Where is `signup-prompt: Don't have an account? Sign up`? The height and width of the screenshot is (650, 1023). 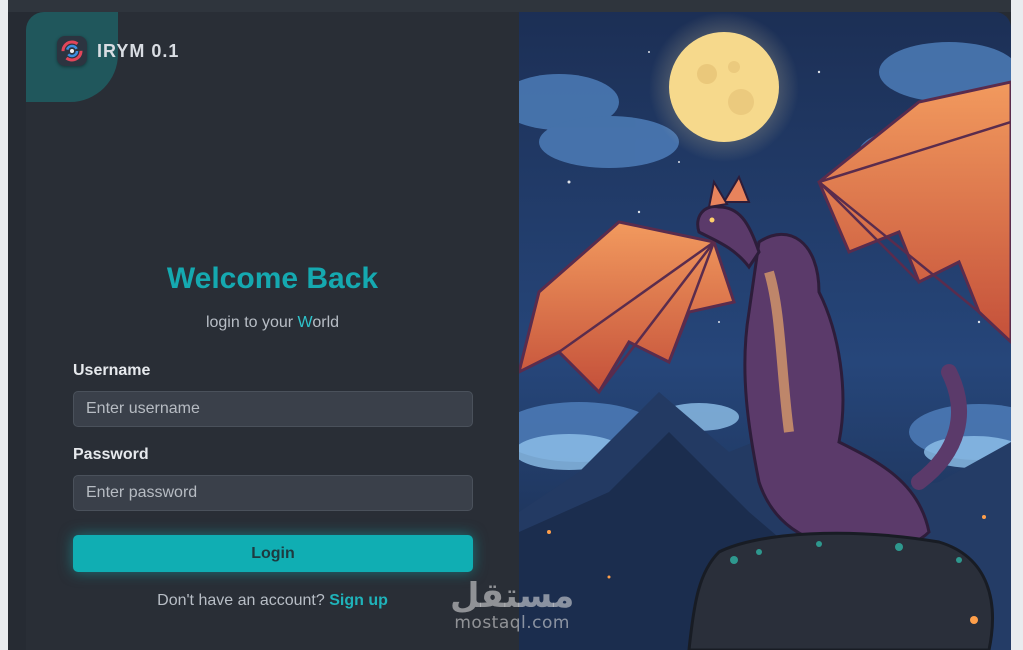
signup-prompt: Don't have an account? Sign up is located at coordinates (272, 601).